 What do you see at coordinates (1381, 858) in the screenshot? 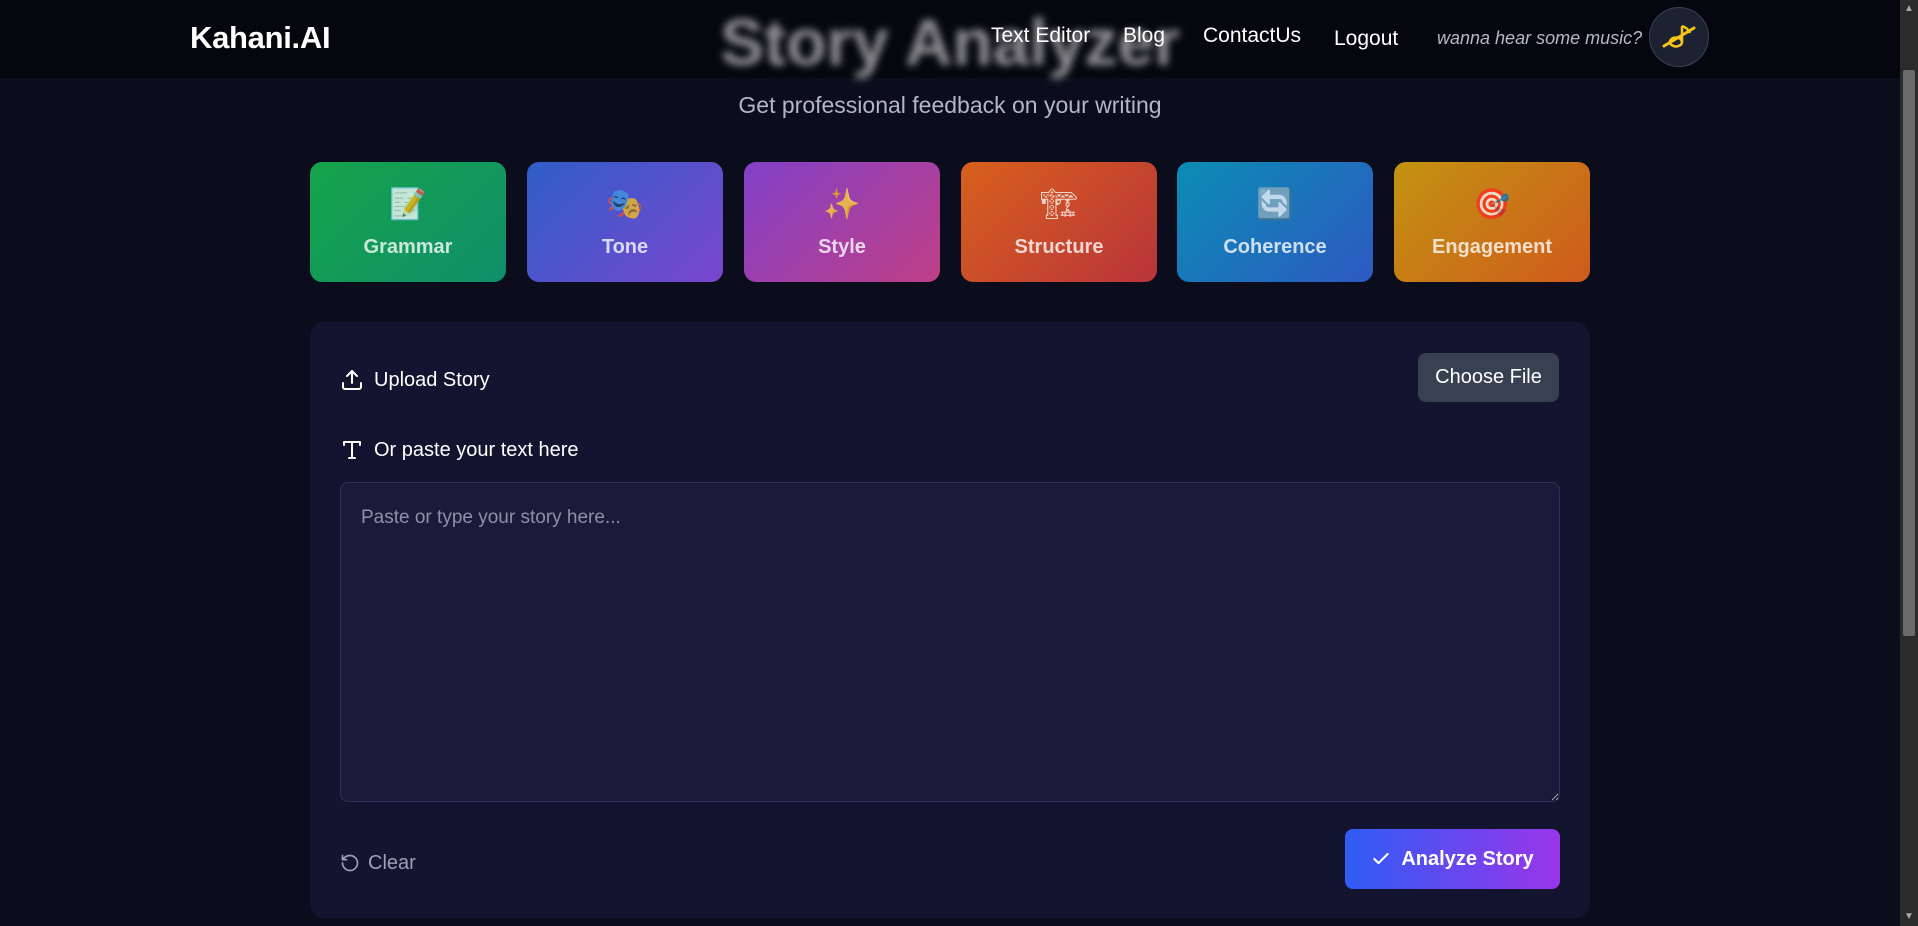
I see `check-icon` at bounding box center [1381, 858].